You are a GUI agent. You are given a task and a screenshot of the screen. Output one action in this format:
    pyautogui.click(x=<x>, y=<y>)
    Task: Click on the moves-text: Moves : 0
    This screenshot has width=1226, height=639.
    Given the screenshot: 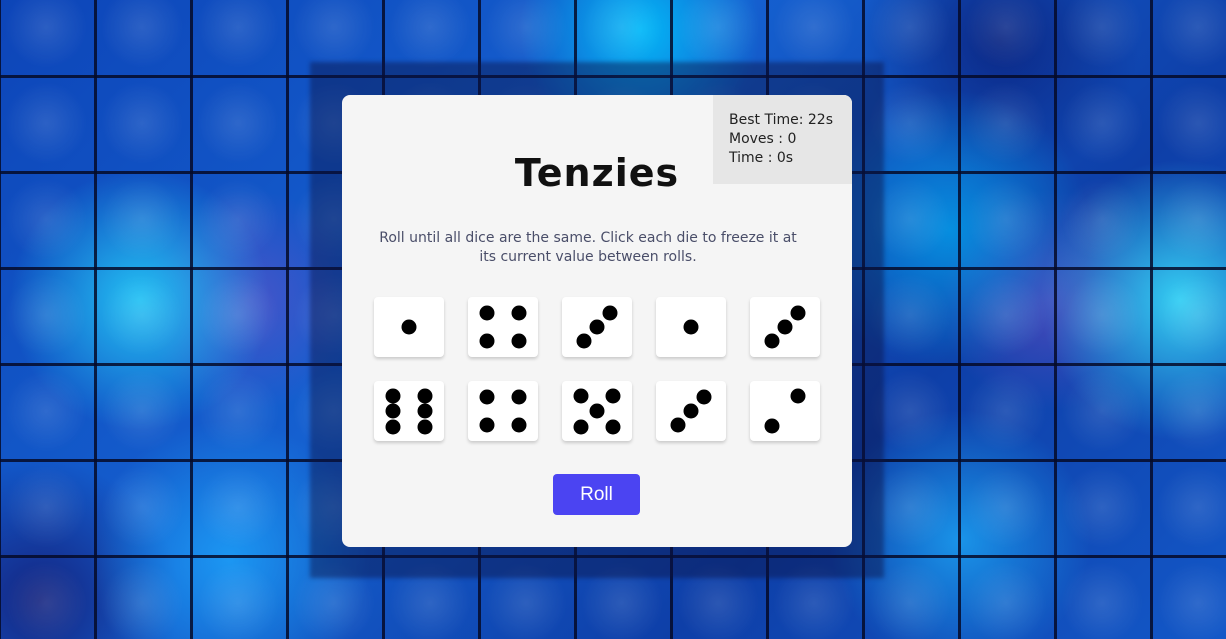 What is the action you would take?
    pyautogui.click(x=763, y=139)
    